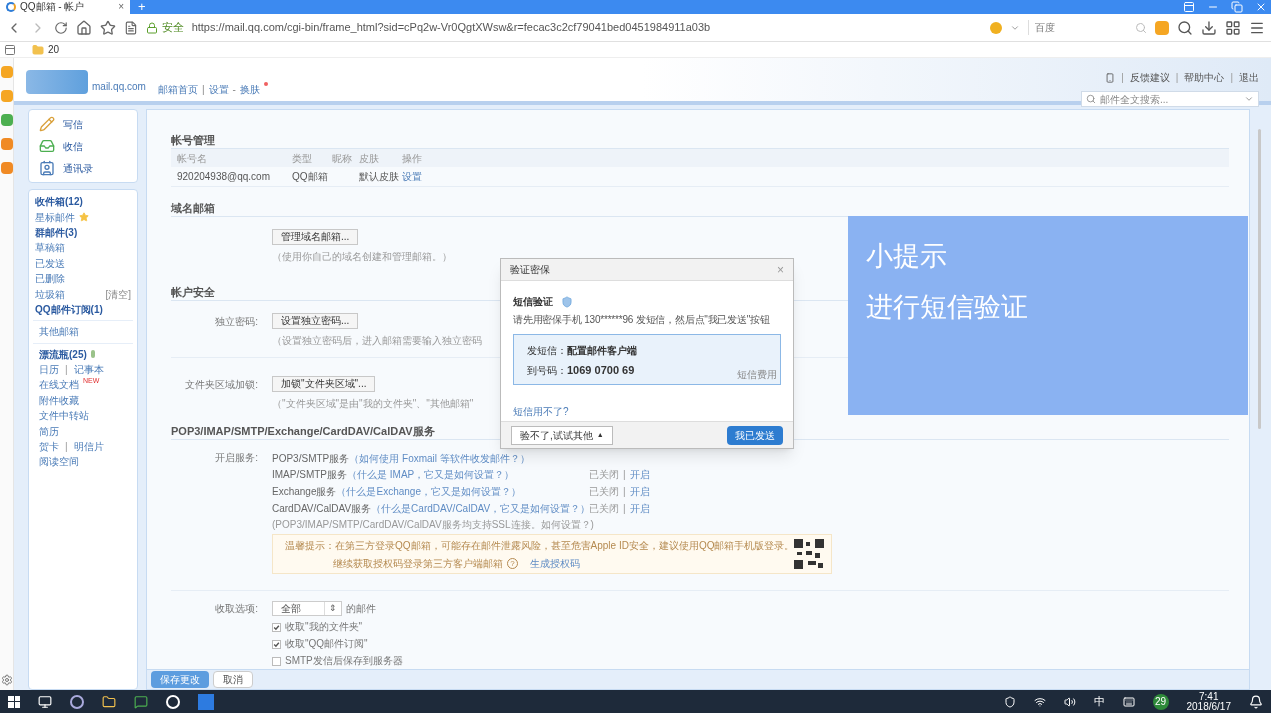  Describe the element at coordinates (50, 263) in the screenshot. I see `folder-link: 已发送` at that location.